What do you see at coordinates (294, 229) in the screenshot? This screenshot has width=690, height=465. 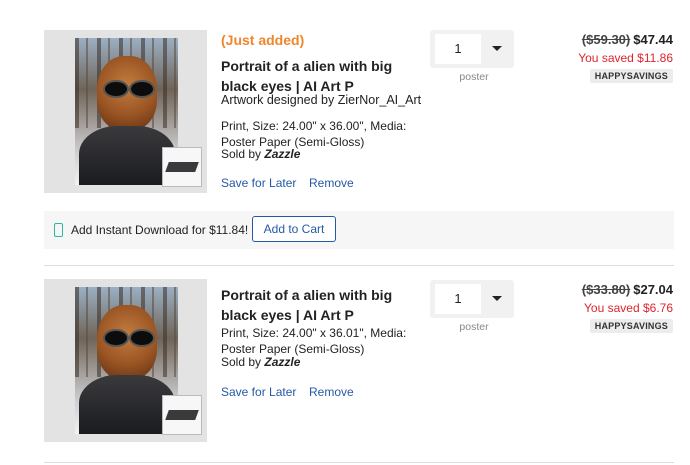 I see `add-to-cart-button: Add to Cart` at bounding box center [294, 229].